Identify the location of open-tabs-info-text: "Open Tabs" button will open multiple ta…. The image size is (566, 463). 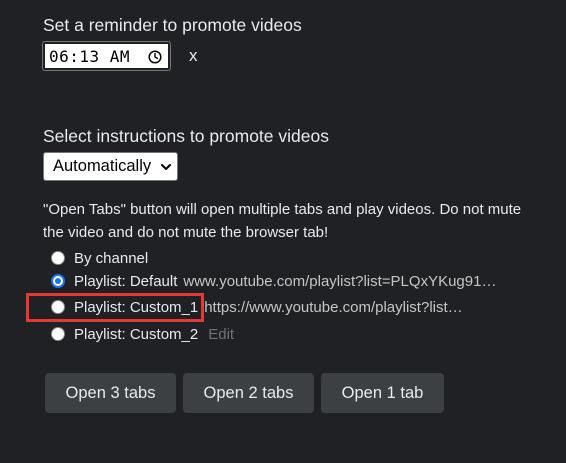
(282, 221).